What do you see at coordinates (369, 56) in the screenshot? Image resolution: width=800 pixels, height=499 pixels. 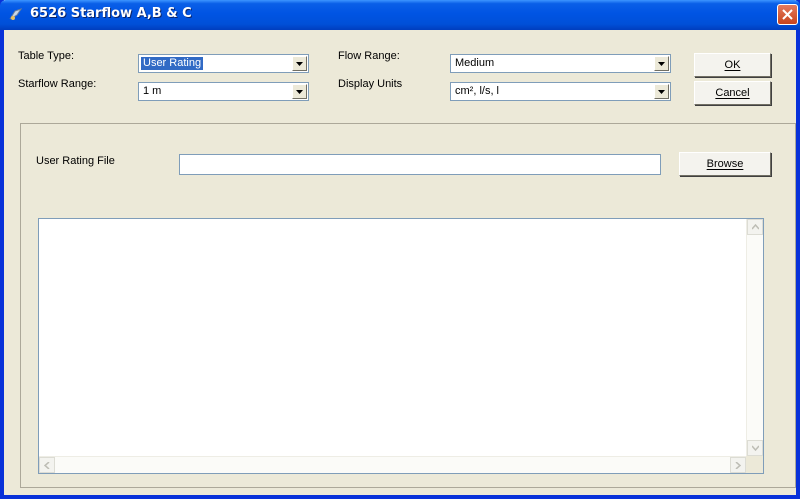 I see `flow-range-label: Flow Range:` at bounding box center [369, 56].